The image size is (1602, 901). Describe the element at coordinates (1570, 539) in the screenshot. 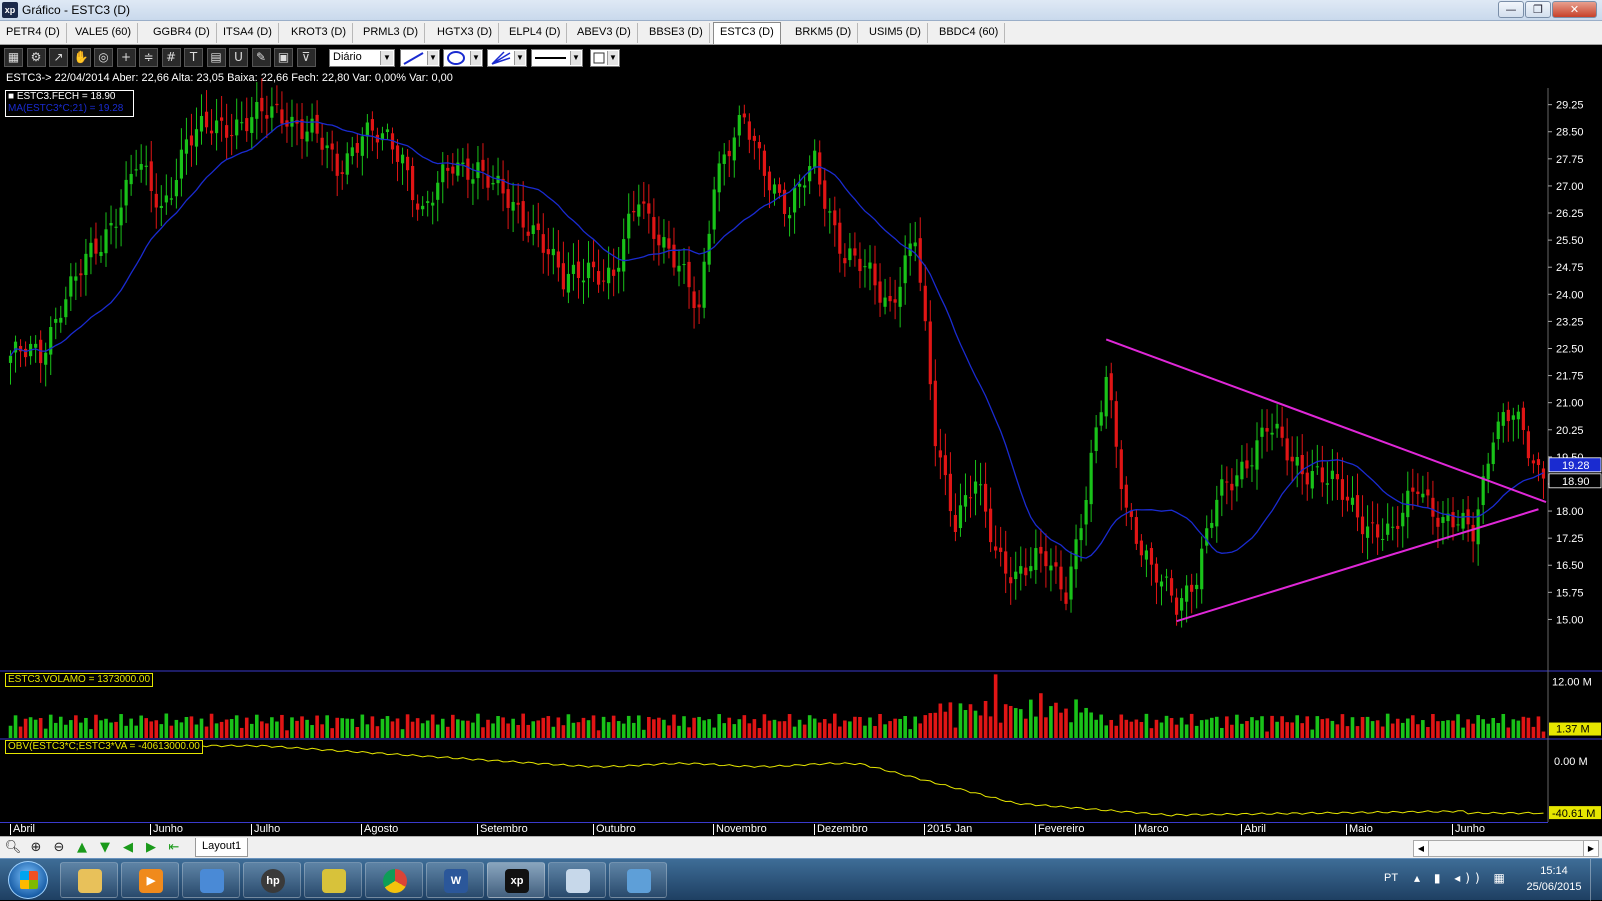

I see `price-tick-label: 17.25` at that location.